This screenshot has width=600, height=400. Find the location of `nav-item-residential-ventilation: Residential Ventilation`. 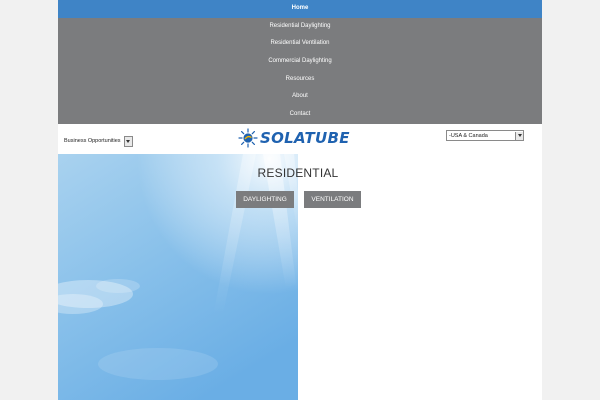

nav-item-residential-ventilation: Residential Ventilation is located at coordinates (300, 44).